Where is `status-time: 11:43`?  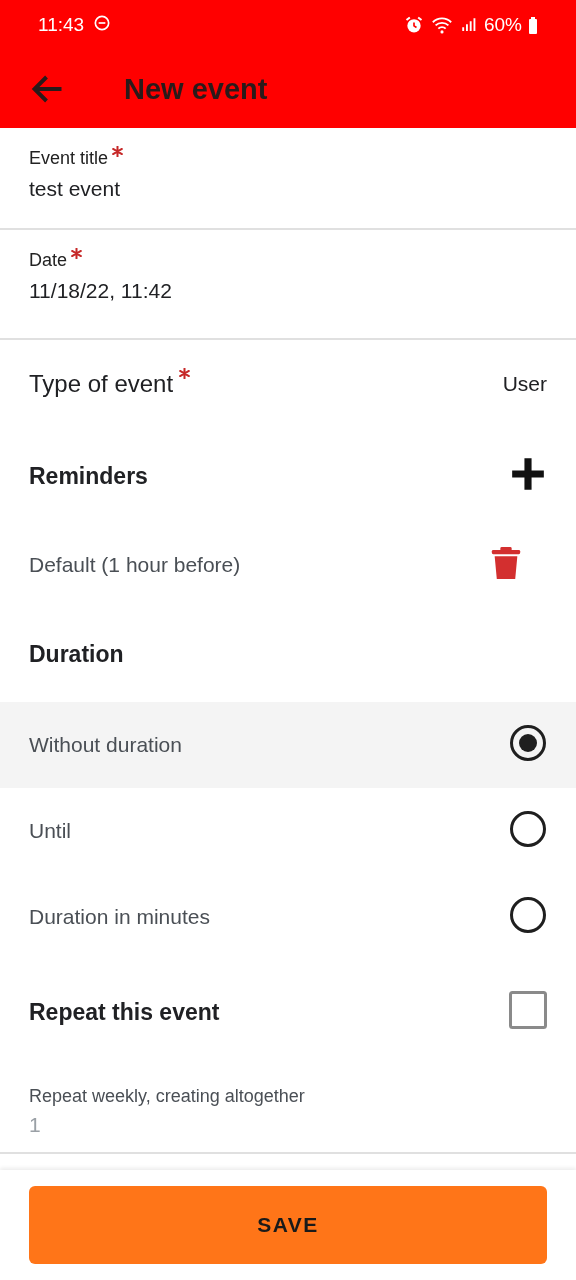 status-time: 11:43 is located at coordinates (61, 25).